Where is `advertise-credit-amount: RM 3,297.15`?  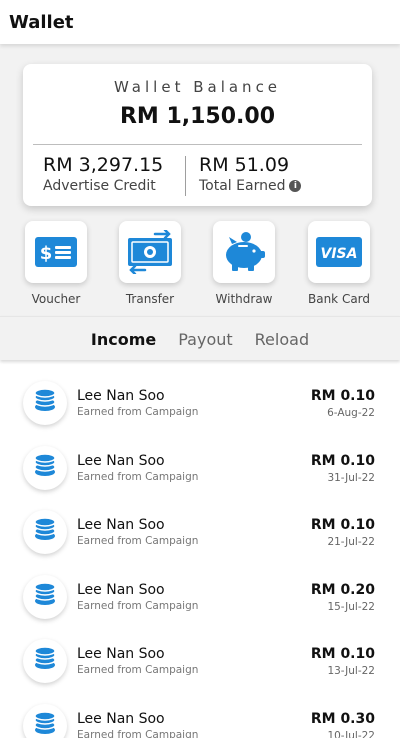 advertise-credit-amount: RM 3,297.15 is located at coordinates (103, 165).